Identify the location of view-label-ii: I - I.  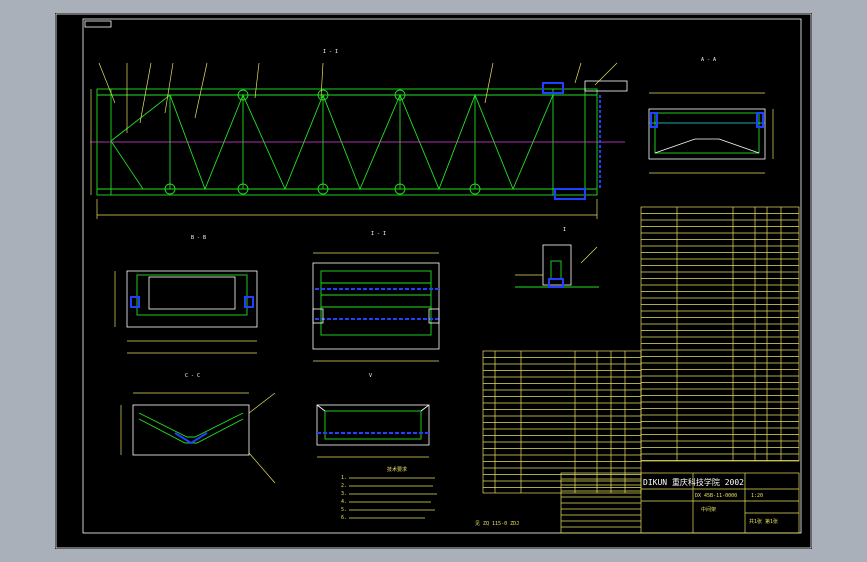
(378, 234).